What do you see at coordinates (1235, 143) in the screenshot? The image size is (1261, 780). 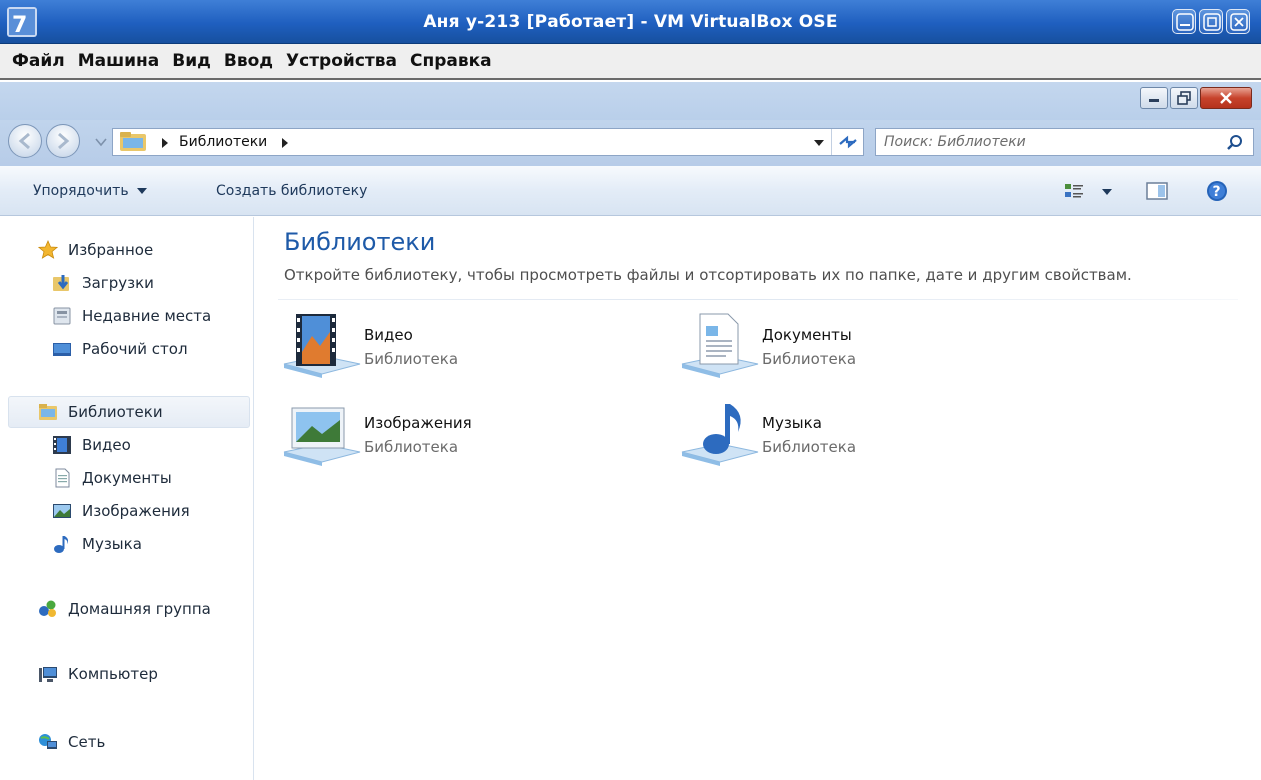 I see `search-icon` at bounding box center [1235, 143].